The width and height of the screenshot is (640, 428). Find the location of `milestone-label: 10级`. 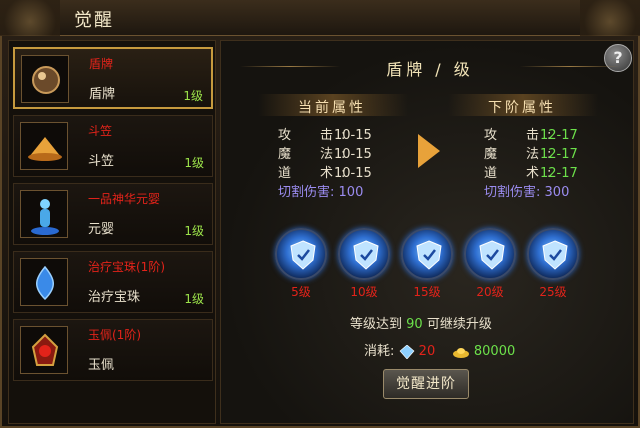

milestone-label: 10级 is located at coordinates (364, 292).